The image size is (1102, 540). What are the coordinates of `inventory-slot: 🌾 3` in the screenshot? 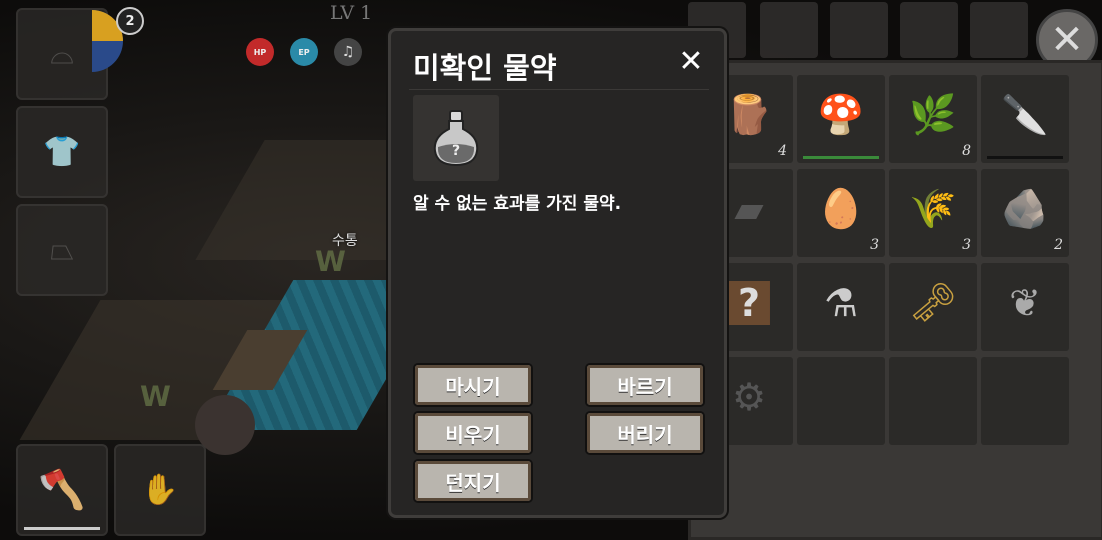 It's located at (933, 213).